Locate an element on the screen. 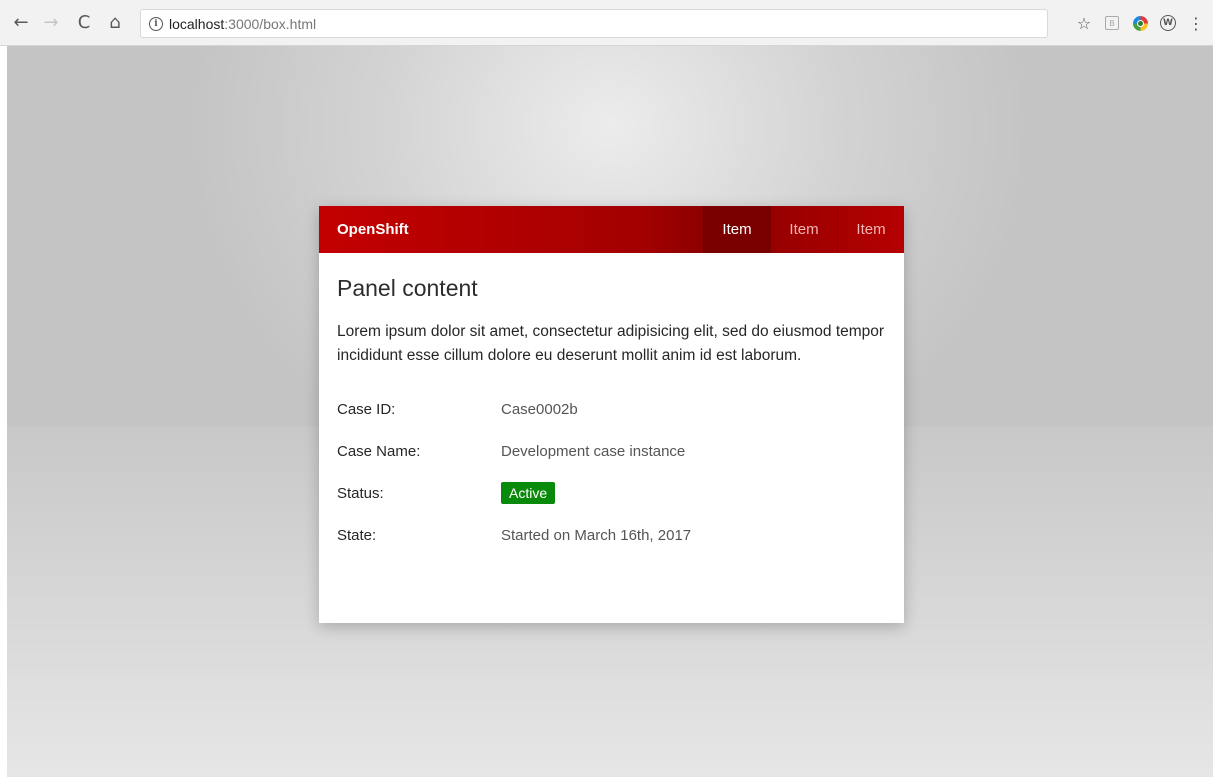 The height and width of the screenshot is (777, 1213). status-badge: Active is located at coordinates (528, 492).